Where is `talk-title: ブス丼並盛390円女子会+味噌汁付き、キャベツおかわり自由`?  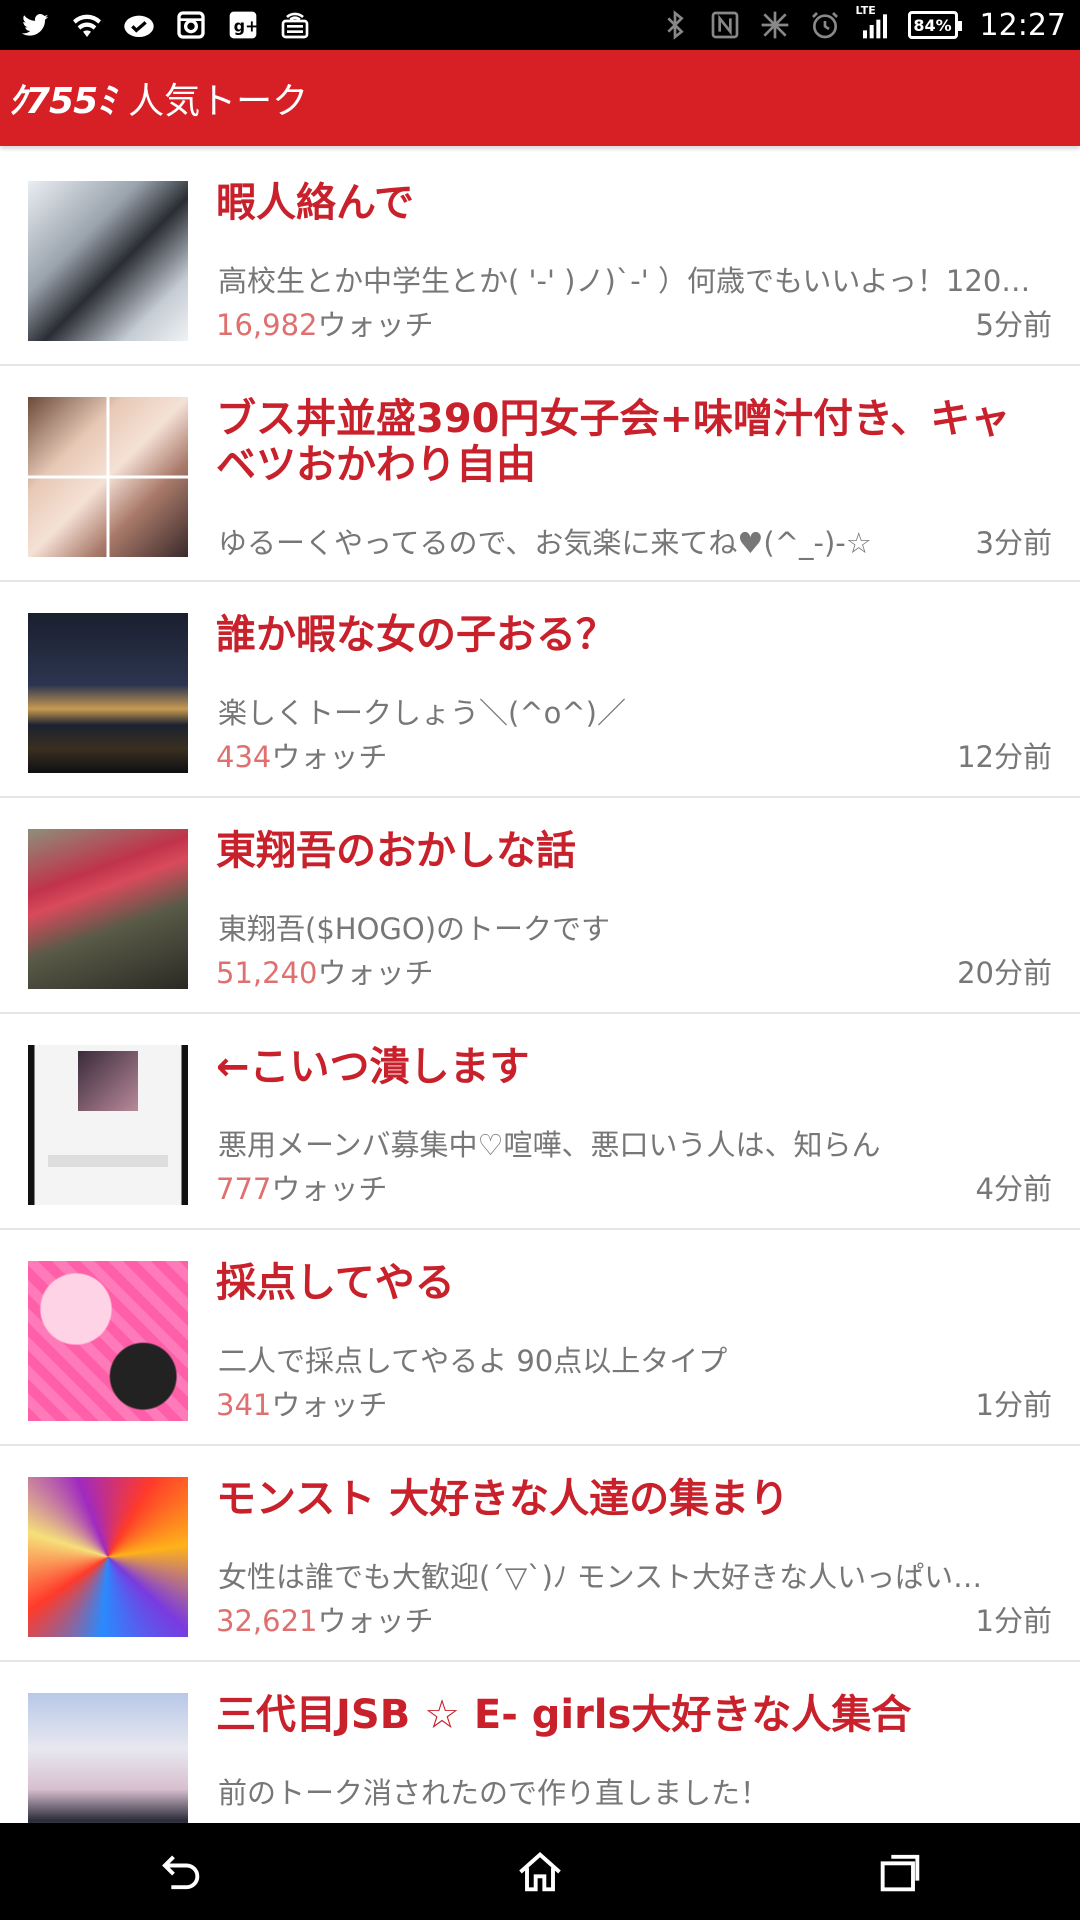 talk-title: ブス丼並盛390円女子会+味噌汁付き、キャベツおかわり自由 is located at coordinates (613, 442).